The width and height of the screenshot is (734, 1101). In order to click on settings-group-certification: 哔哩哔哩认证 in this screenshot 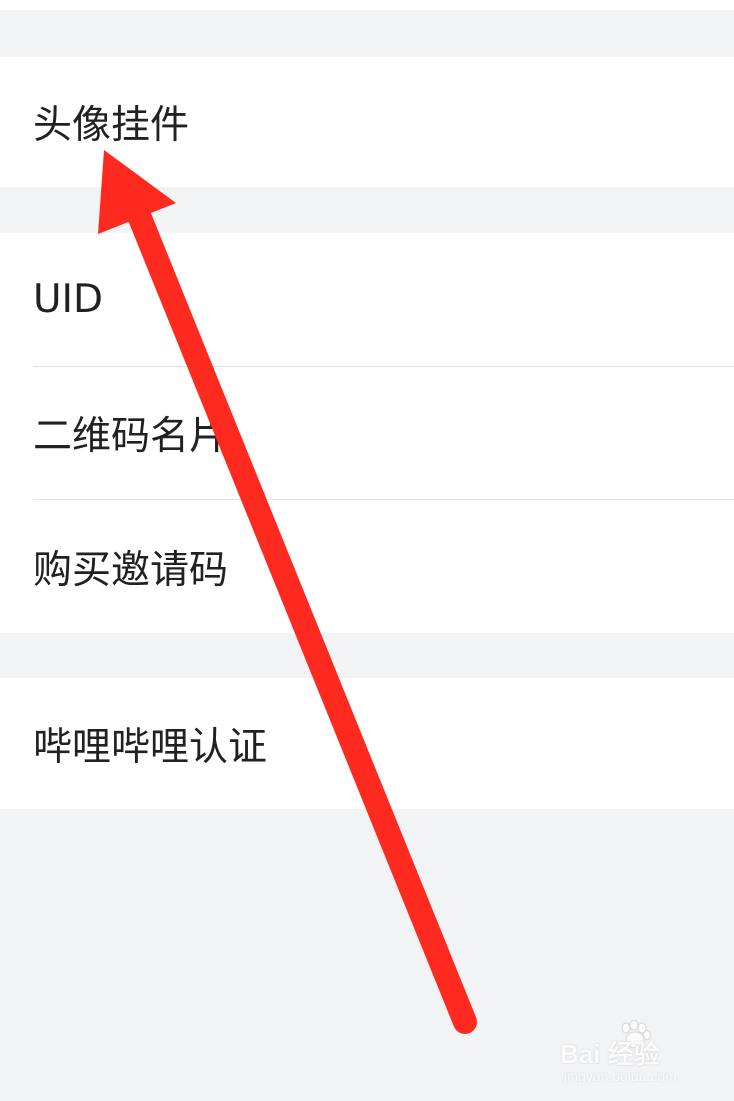, I will do `click(367, 743)`.